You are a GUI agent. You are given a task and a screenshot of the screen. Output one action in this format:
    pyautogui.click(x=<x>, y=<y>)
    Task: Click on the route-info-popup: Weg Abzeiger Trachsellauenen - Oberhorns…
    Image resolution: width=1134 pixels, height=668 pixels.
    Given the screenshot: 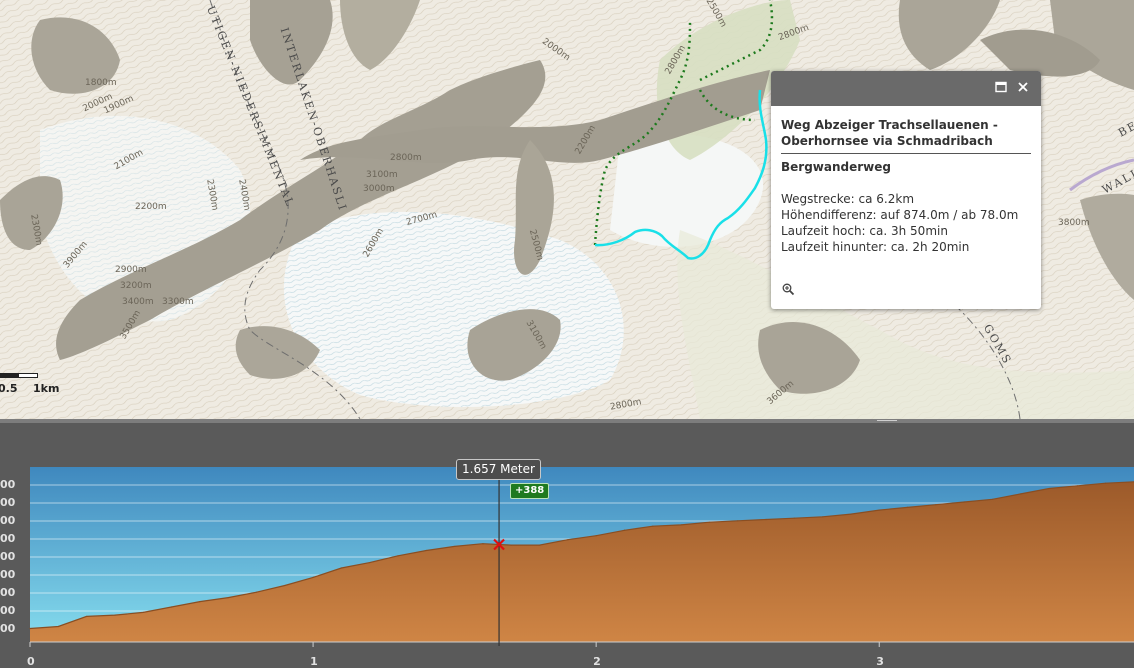 What is the action you would take?
    pyautogui.click(x=906, y=190)
    